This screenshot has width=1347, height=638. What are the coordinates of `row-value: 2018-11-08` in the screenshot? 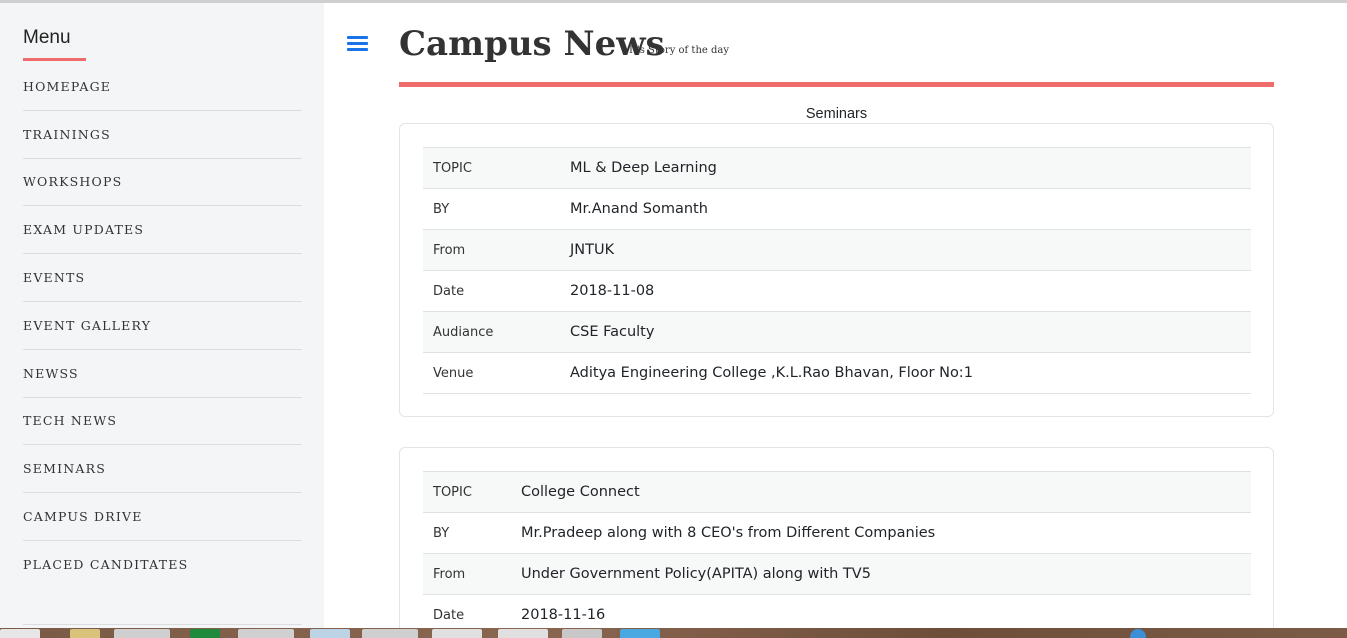 It's located at (910, 291).